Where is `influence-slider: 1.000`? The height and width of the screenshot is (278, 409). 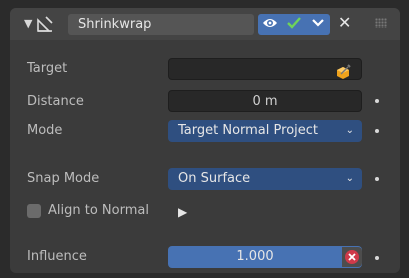
influence-slider: 1.000 is located at coordinates (265, 257).